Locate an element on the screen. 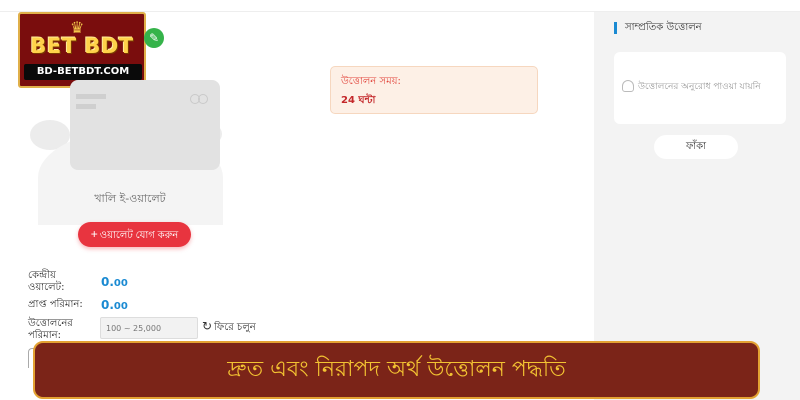 The image size is (800, 400). inbox-icon is located at coordinates (628, 86).